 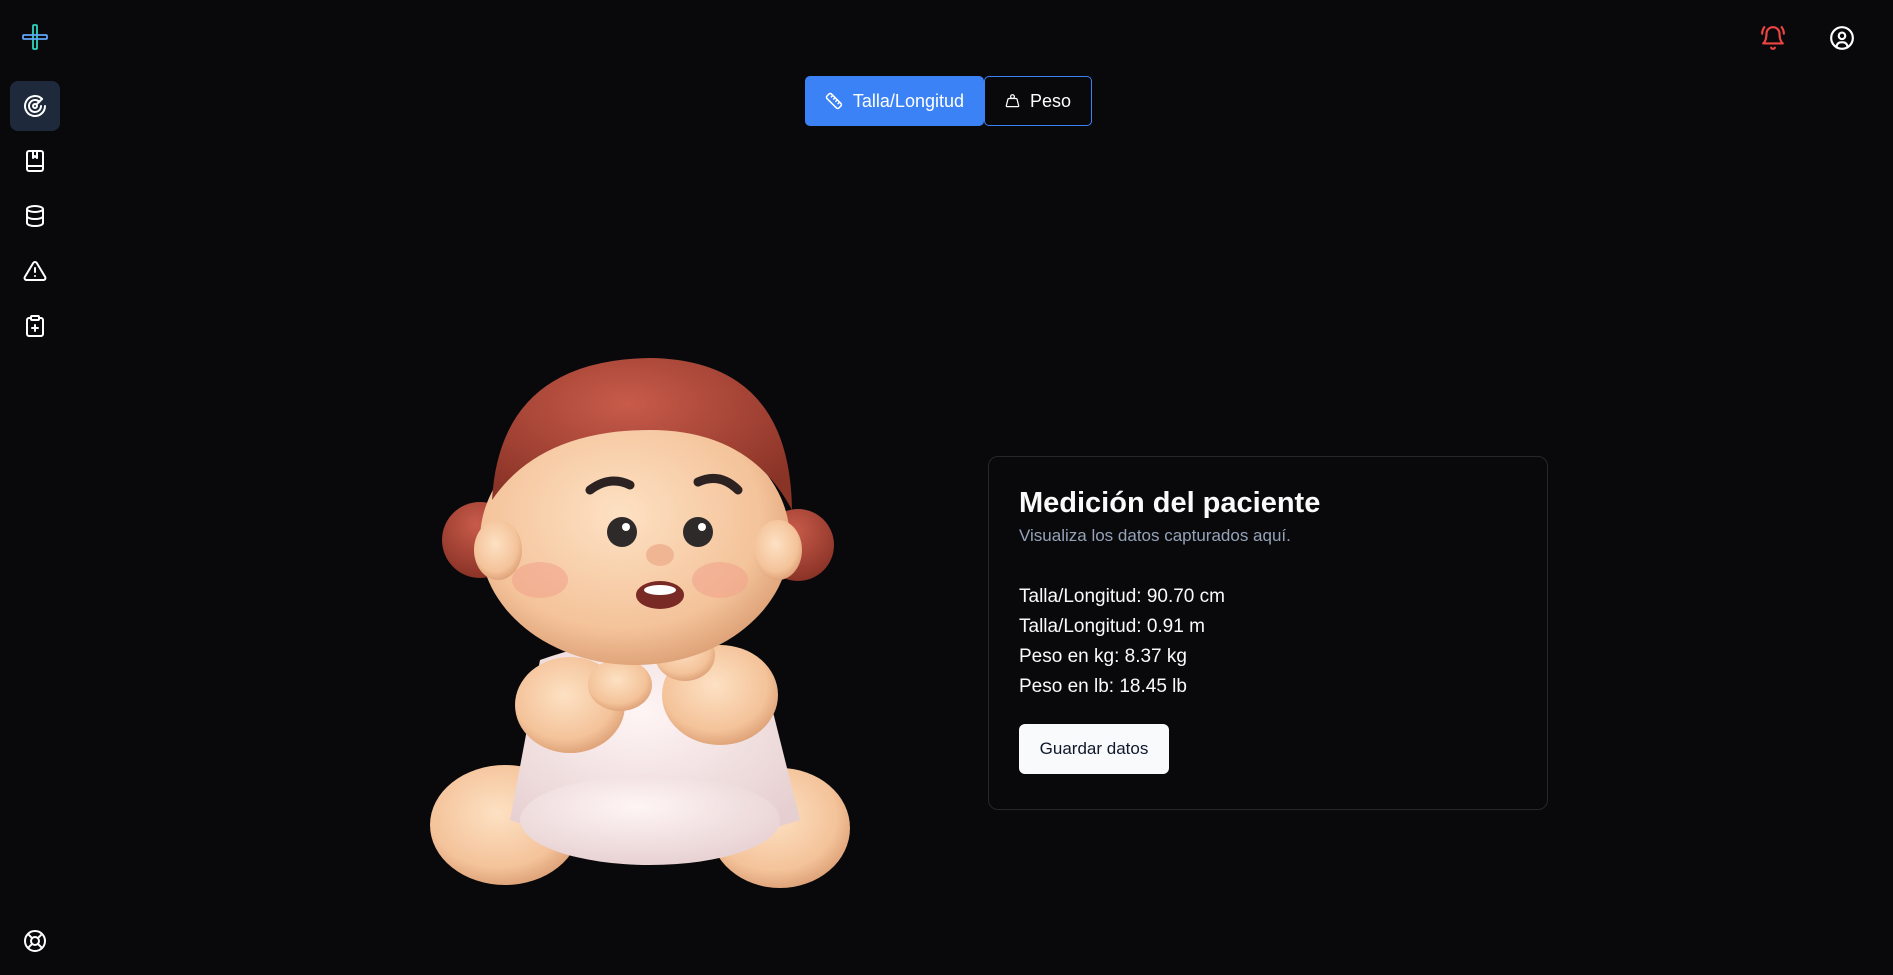 I want to click on notifications-button, so click(x=1773, y=38).